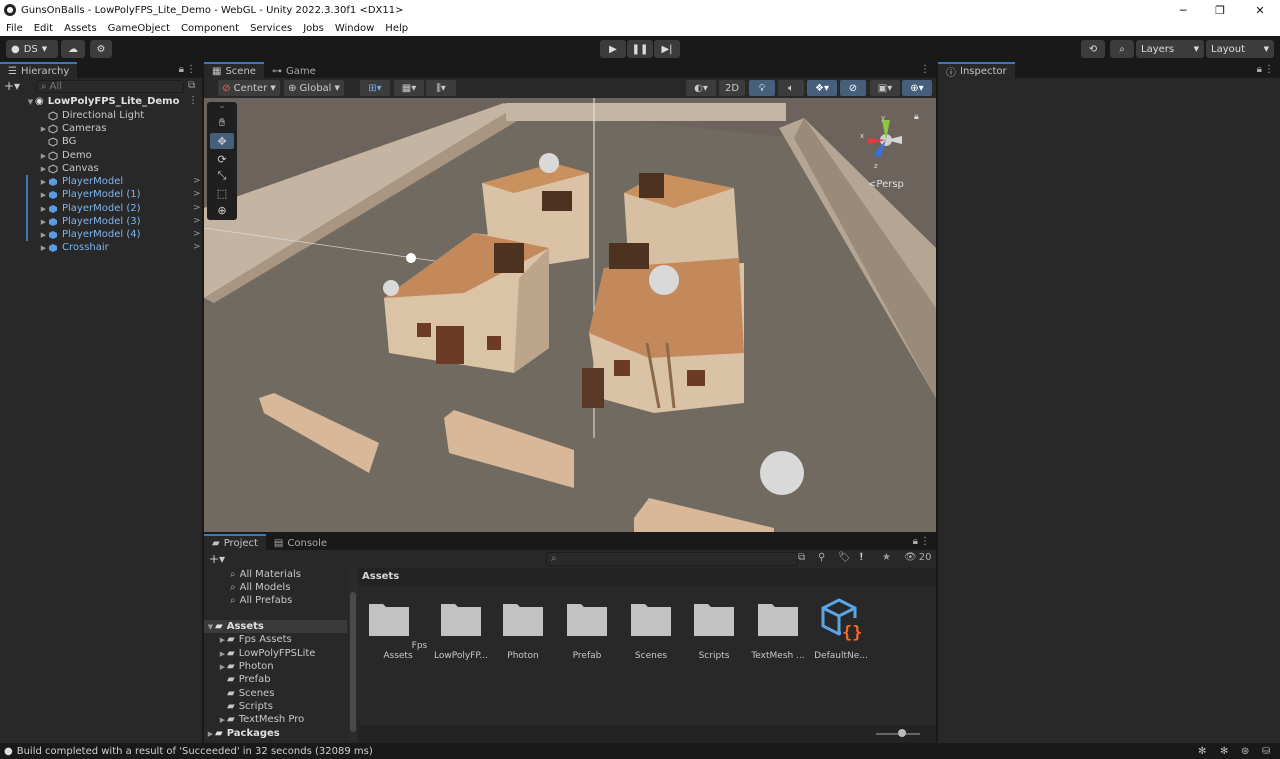 This screenshot has height=759, width=1280. What do you see at coordinates (587, 630) in the screenshot?
I see `asset-folder-prefab: Prefab` at bounding box center [587, 630].